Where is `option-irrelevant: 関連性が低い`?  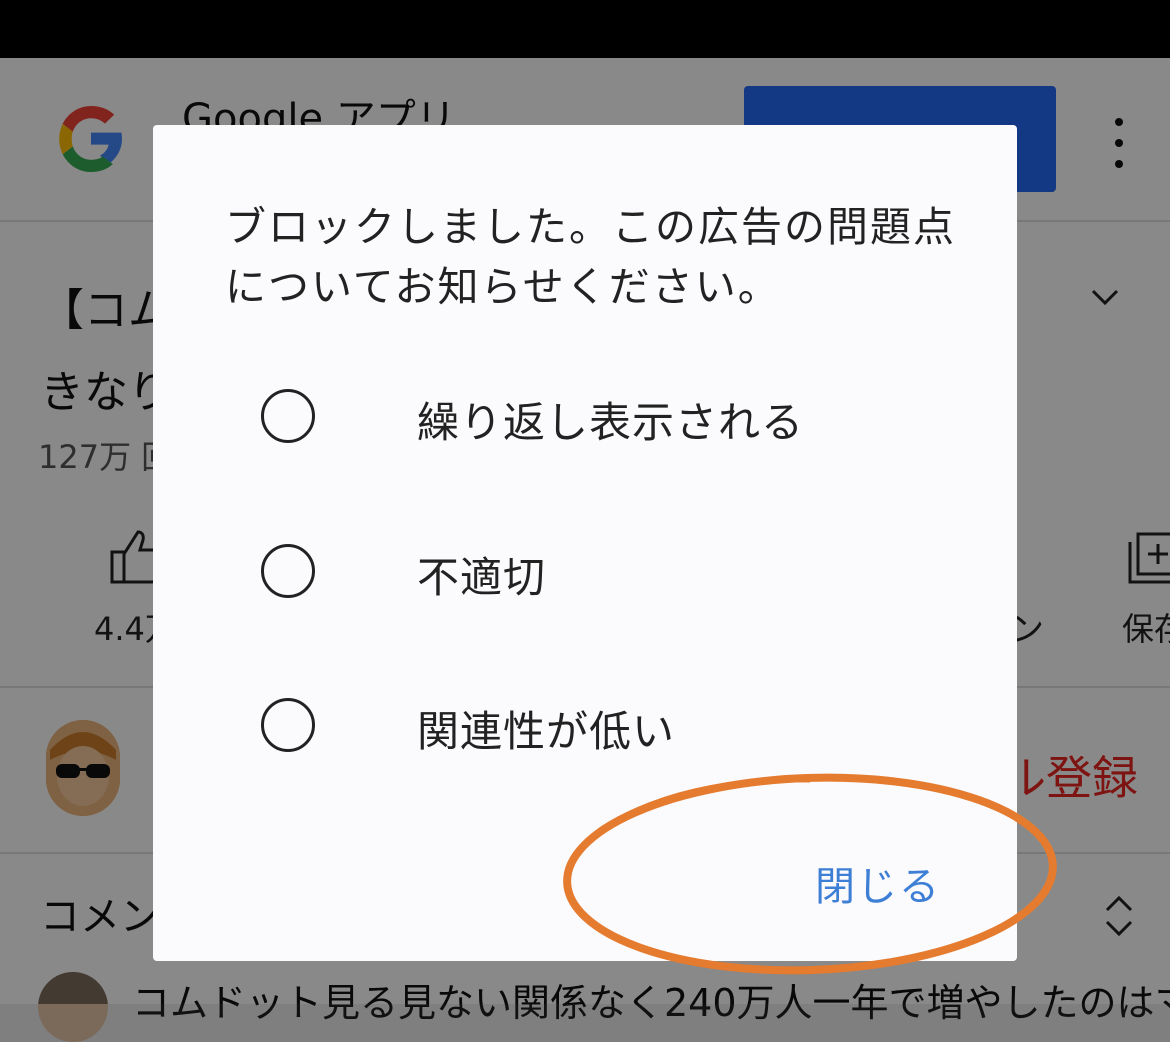 option-irrelevant: 関連性が低い is located at coordinates (585, 725).